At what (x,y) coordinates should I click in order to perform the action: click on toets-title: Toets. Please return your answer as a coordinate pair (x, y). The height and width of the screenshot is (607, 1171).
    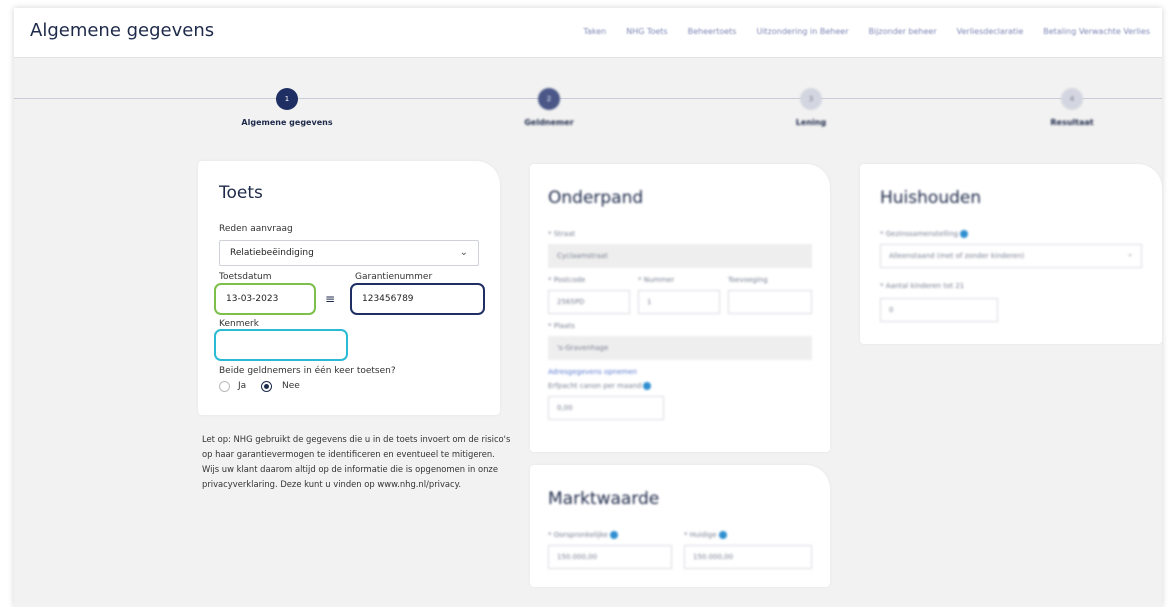
    Looking at the image, I should click on (241, 193).